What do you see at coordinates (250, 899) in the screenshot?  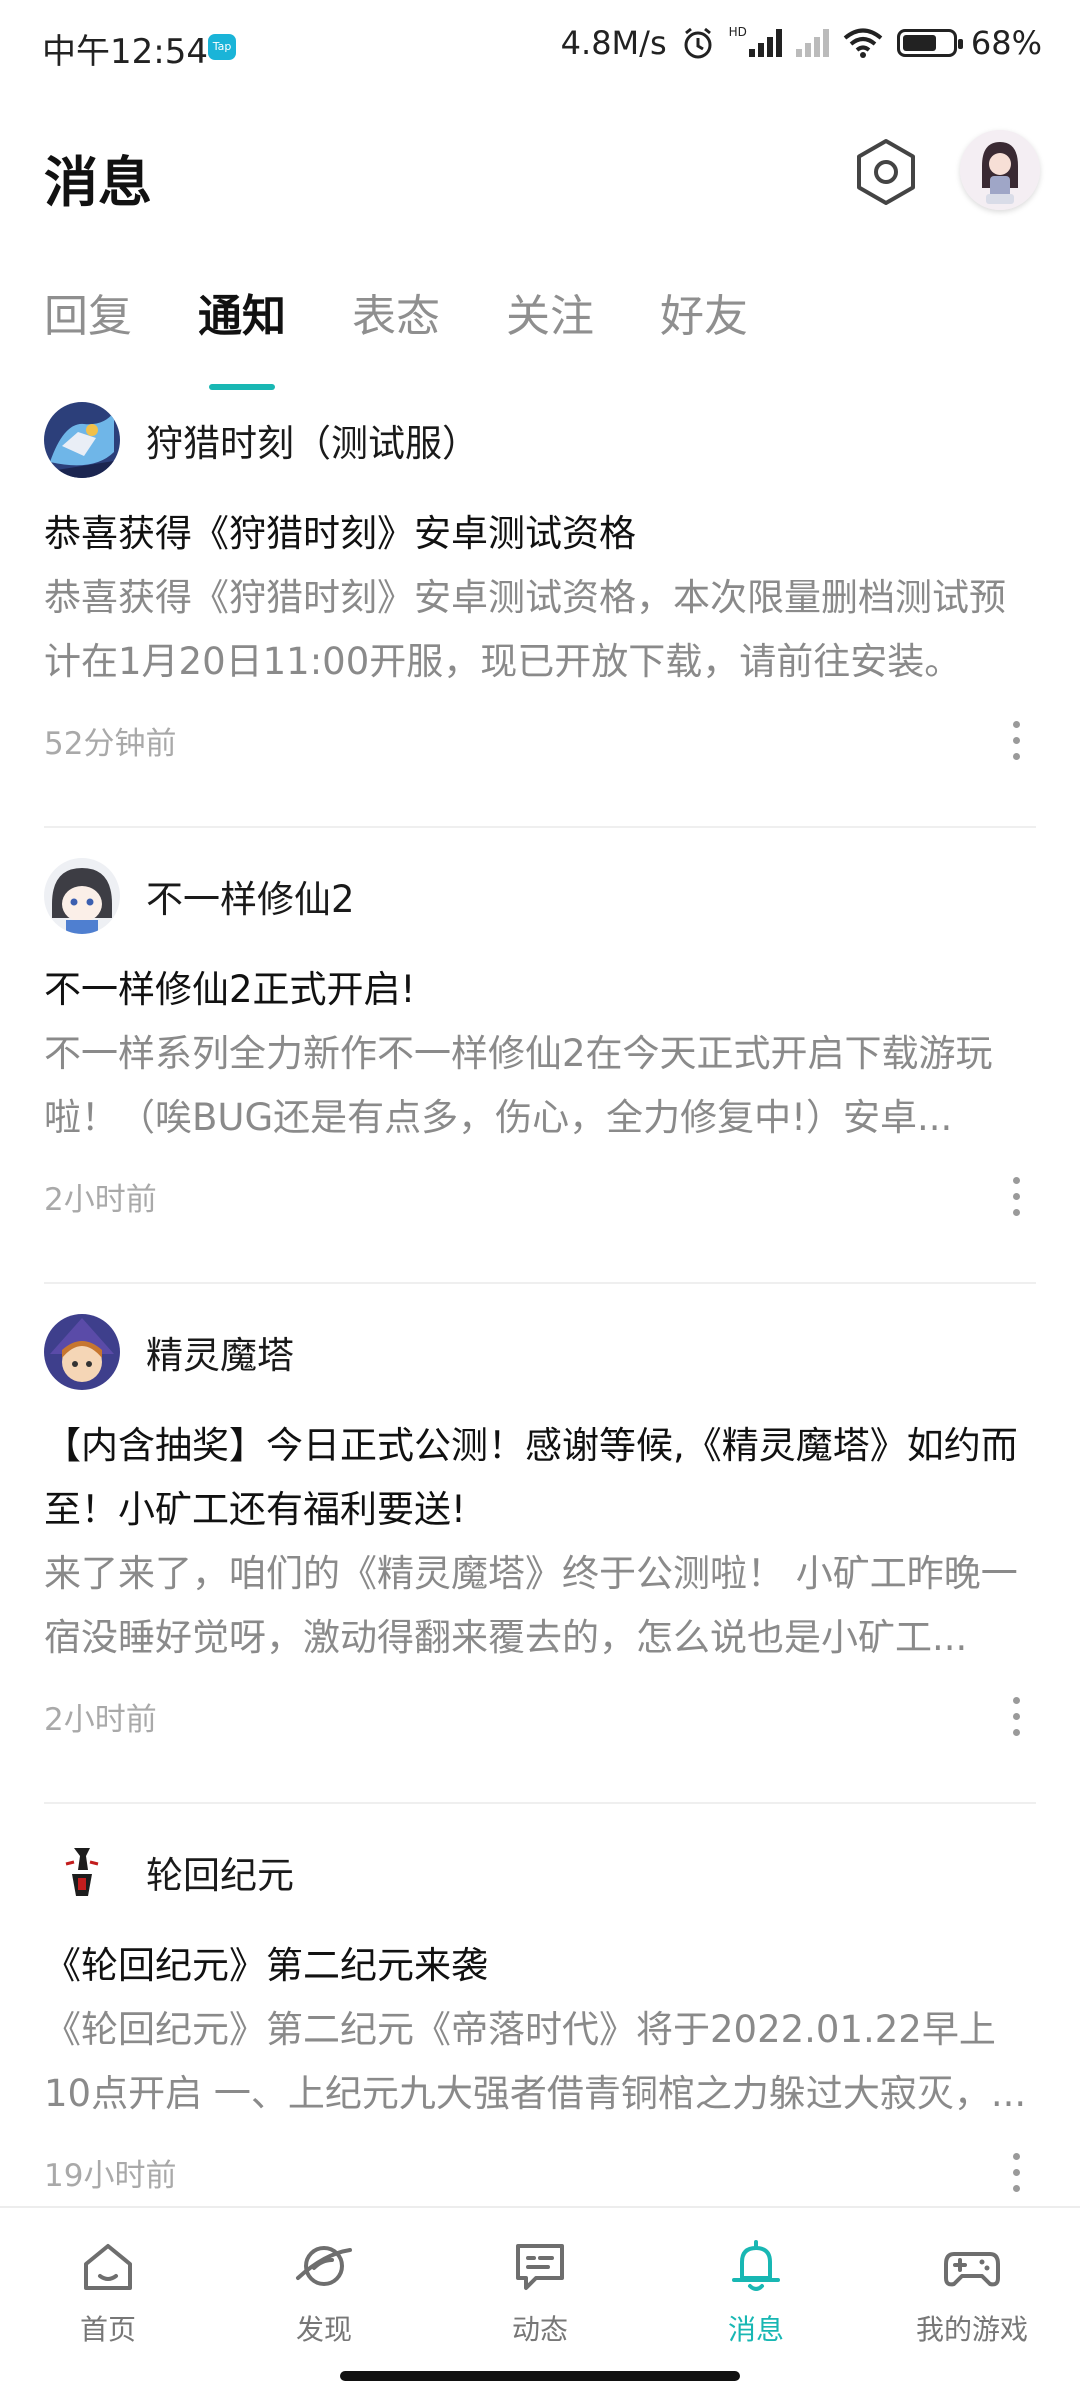 I see `notification-source: 不一样修仙2` at bounding box center [250, 899].